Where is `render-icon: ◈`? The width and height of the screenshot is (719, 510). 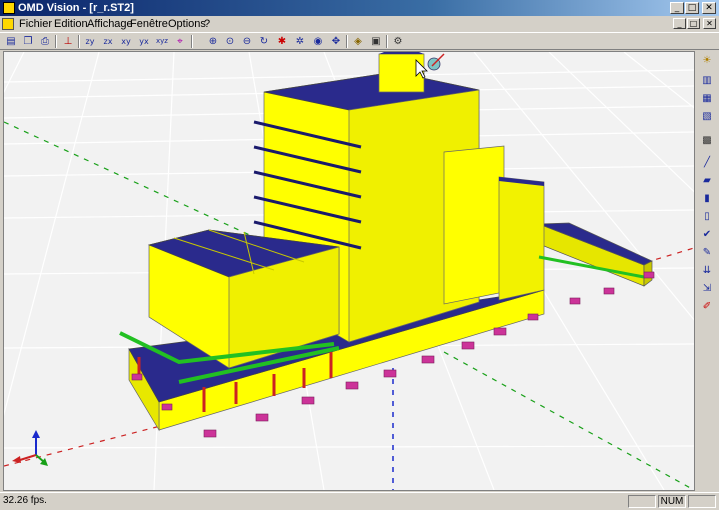 render-icon: ◈ is located at coordinates (358, 41).